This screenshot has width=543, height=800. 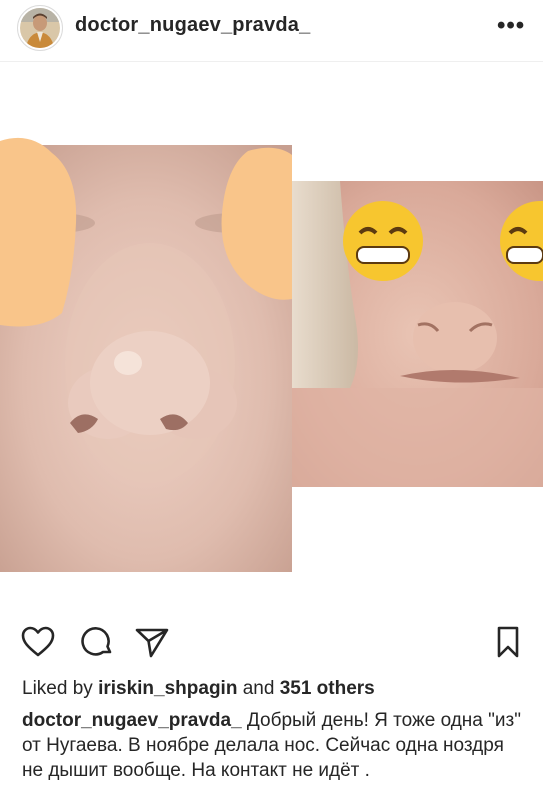 I want to click on caption-username: doctor_nugaev_pravda_, so click(x=132, y=720).